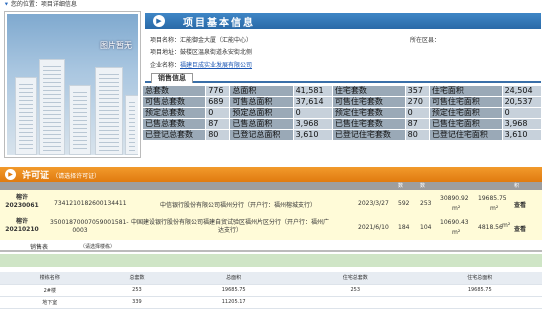 This screenshot has height=333, width=542. I want to click on column-header: 总套数, so click(137, 278).